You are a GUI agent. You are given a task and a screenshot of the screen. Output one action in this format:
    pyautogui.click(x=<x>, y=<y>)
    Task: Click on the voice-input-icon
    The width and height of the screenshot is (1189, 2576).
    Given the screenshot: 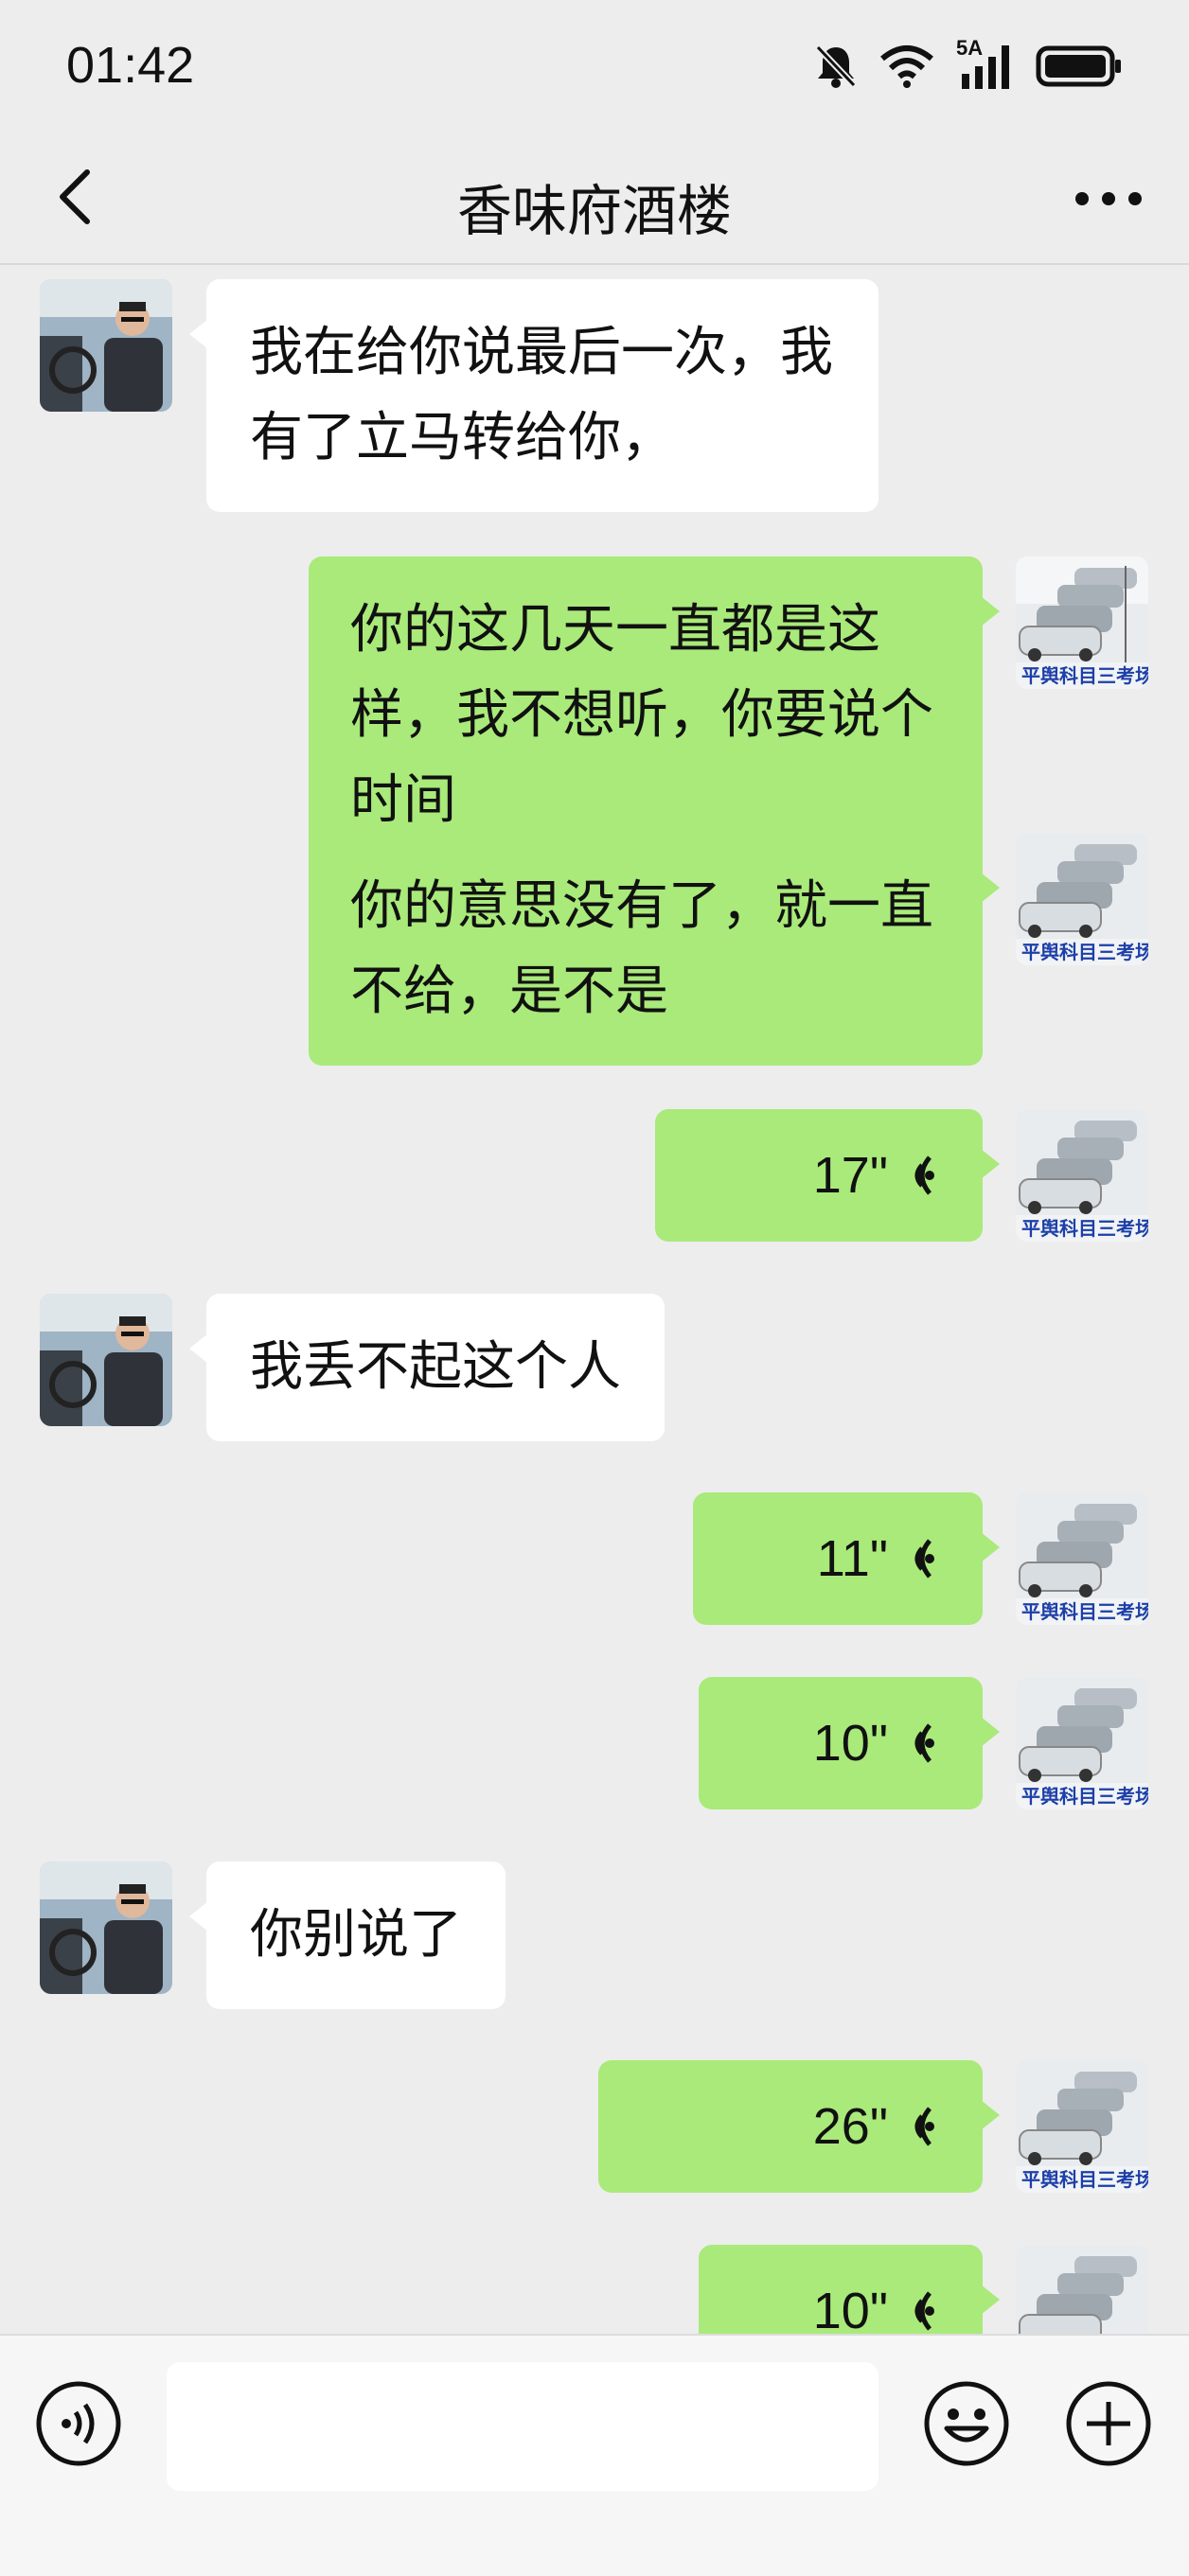 What is the action you would take?
    pyautogui.click(x=78, y=2423)
    